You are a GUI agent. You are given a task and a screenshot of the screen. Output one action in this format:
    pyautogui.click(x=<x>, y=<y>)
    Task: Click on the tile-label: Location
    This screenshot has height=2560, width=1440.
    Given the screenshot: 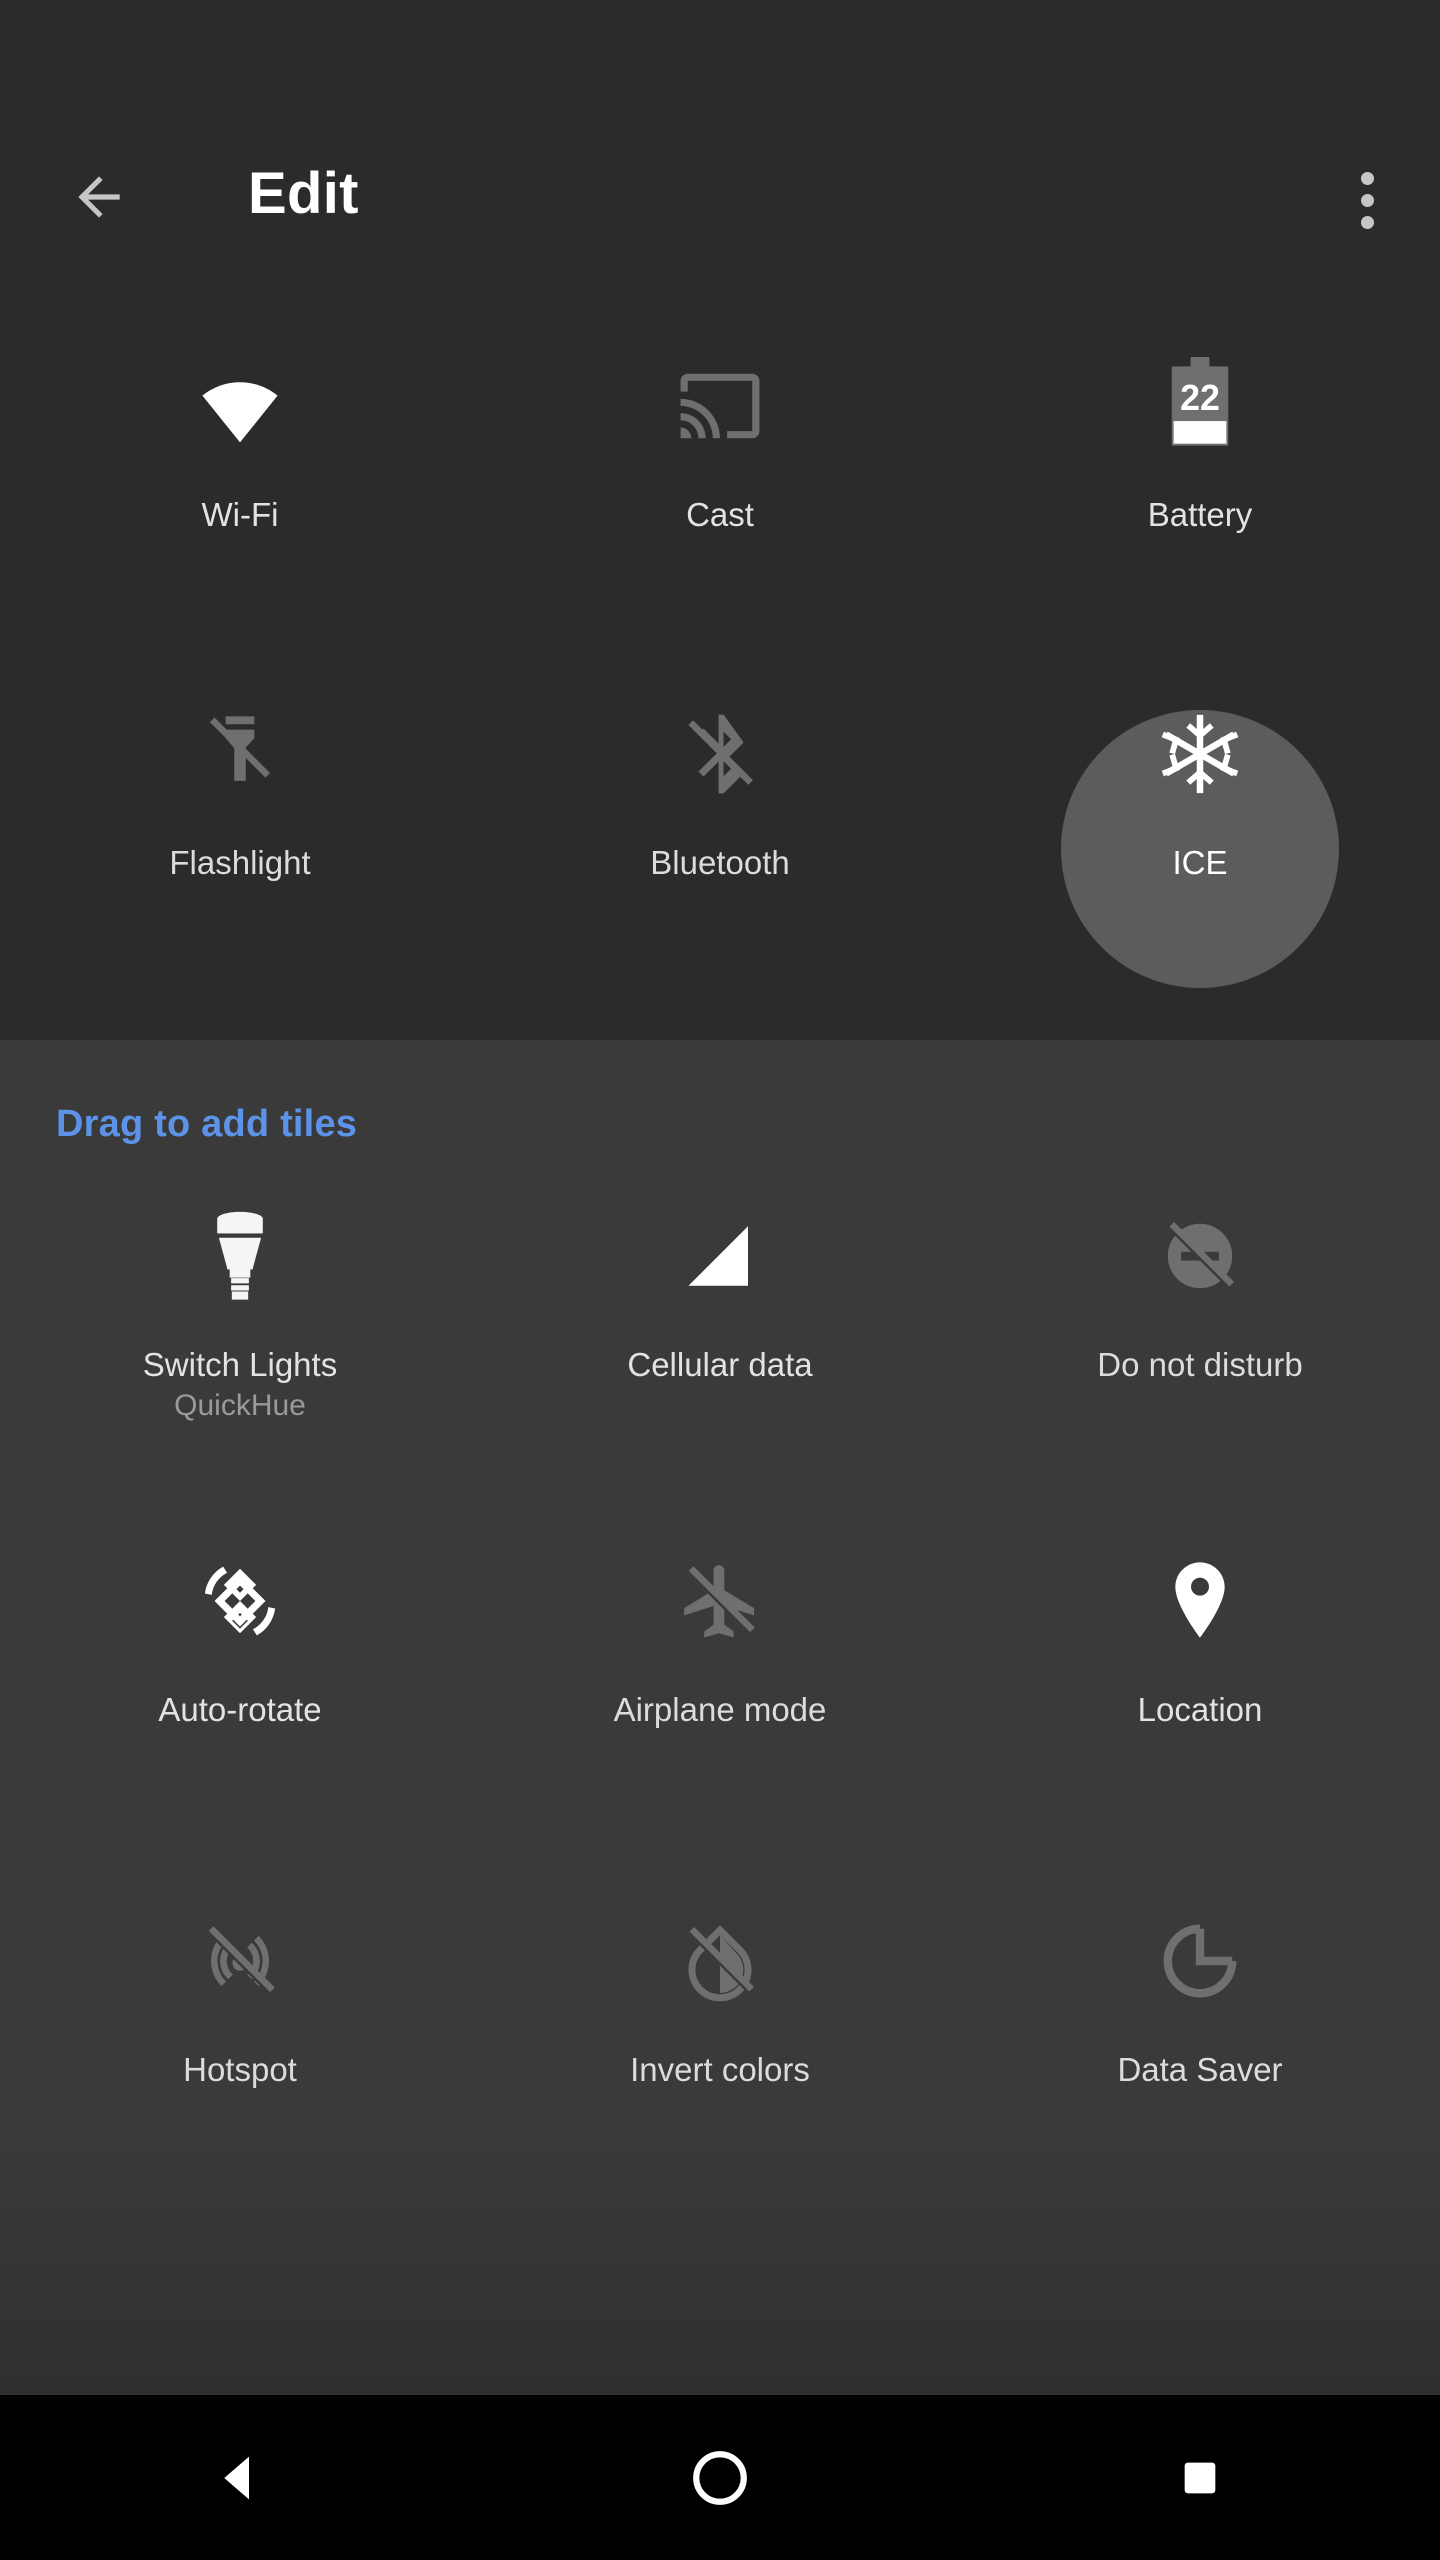 What is the action you would take?
    pyautogui.click(x=1200, y=1709)
    